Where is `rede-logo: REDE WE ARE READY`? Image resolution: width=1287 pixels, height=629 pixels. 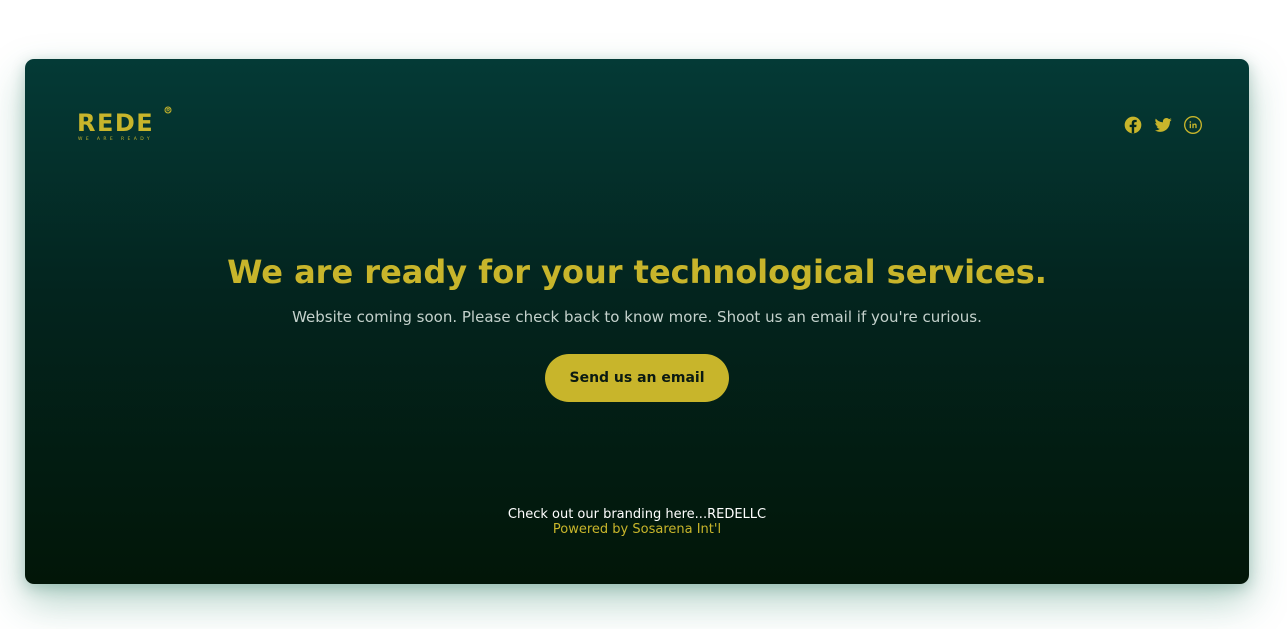 rede-logo: REDE WE ARE READY is located at coordinates (127, 126).